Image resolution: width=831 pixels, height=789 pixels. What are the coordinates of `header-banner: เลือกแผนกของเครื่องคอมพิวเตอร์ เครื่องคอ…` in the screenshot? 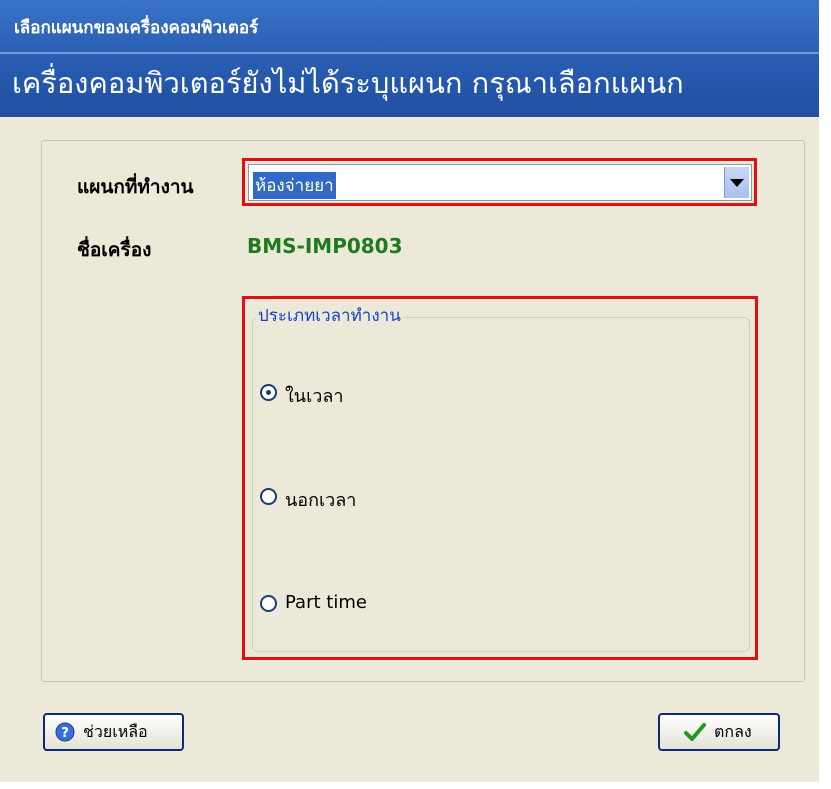 It's located at (415, 58).